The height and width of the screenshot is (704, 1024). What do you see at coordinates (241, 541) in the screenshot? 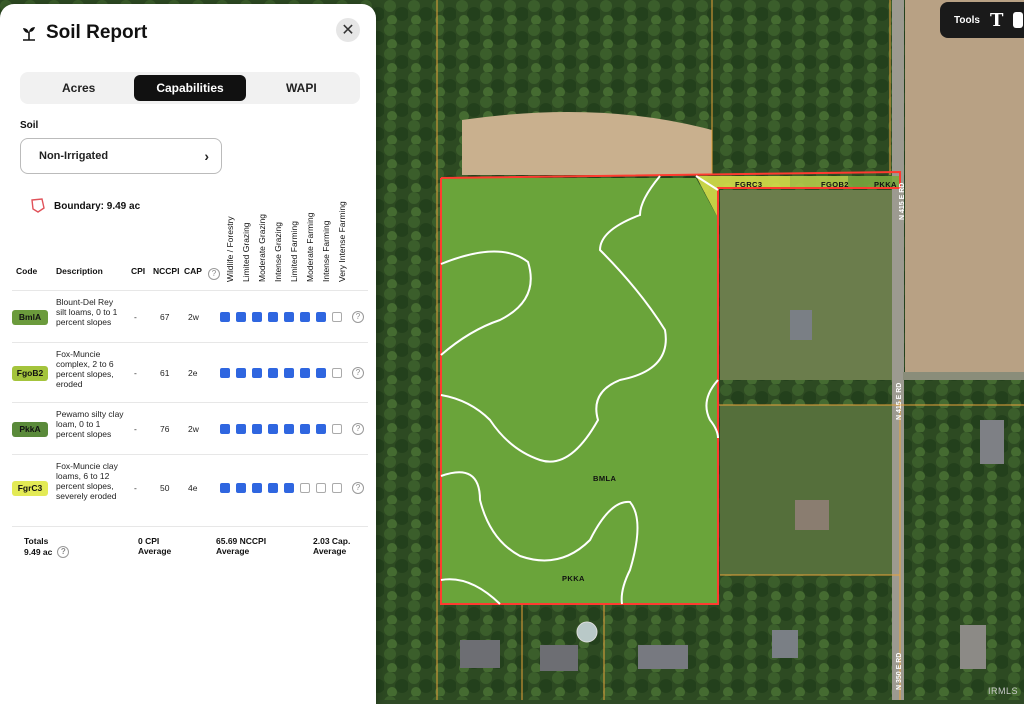
I see `totals-nccpi-value: 65.69 NCCPI` at bounding box center [241, 541].